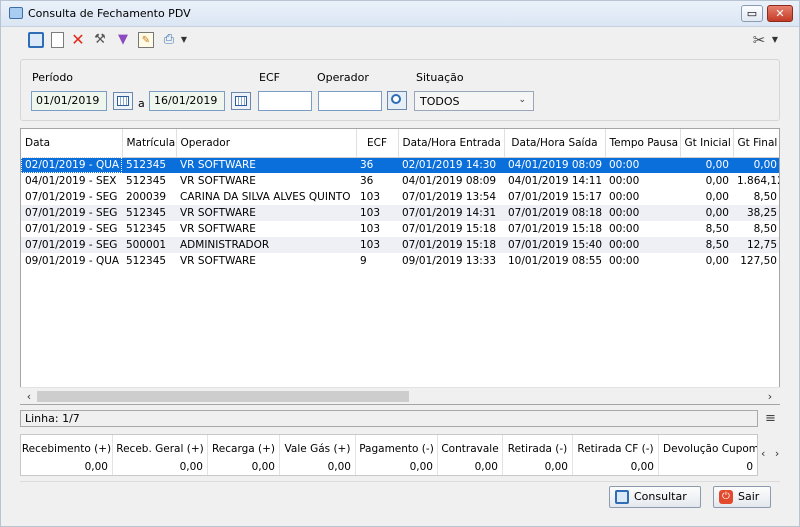 Image resolution: width=800 pixels, height=527 pixels. What do you see at coordinates (123, 40) in the screenshot?
I see `filter-icon: ▼` at bounding box center [123, 40].